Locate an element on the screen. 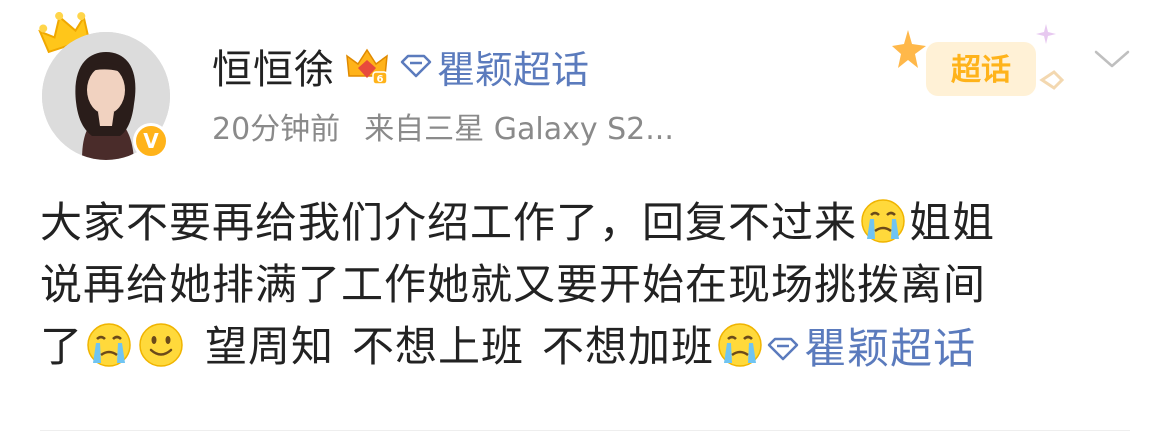 The width and height of the screenshot is (1170, 432). supertopic-badge-label: 超话 is located at coordinates (981, 70).